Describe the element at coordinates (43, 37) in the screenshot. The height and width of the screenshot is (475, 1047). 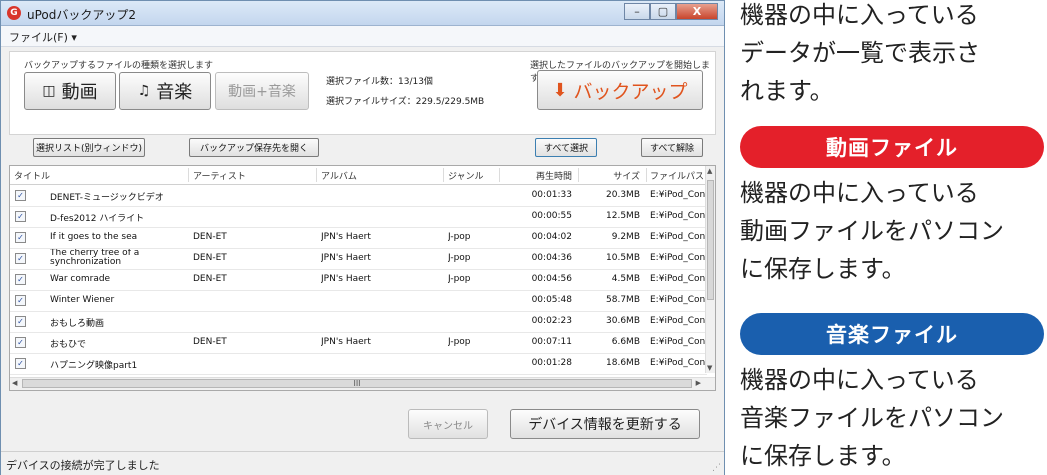
I see `menu-file: ファイル(F) ▾` at that location.